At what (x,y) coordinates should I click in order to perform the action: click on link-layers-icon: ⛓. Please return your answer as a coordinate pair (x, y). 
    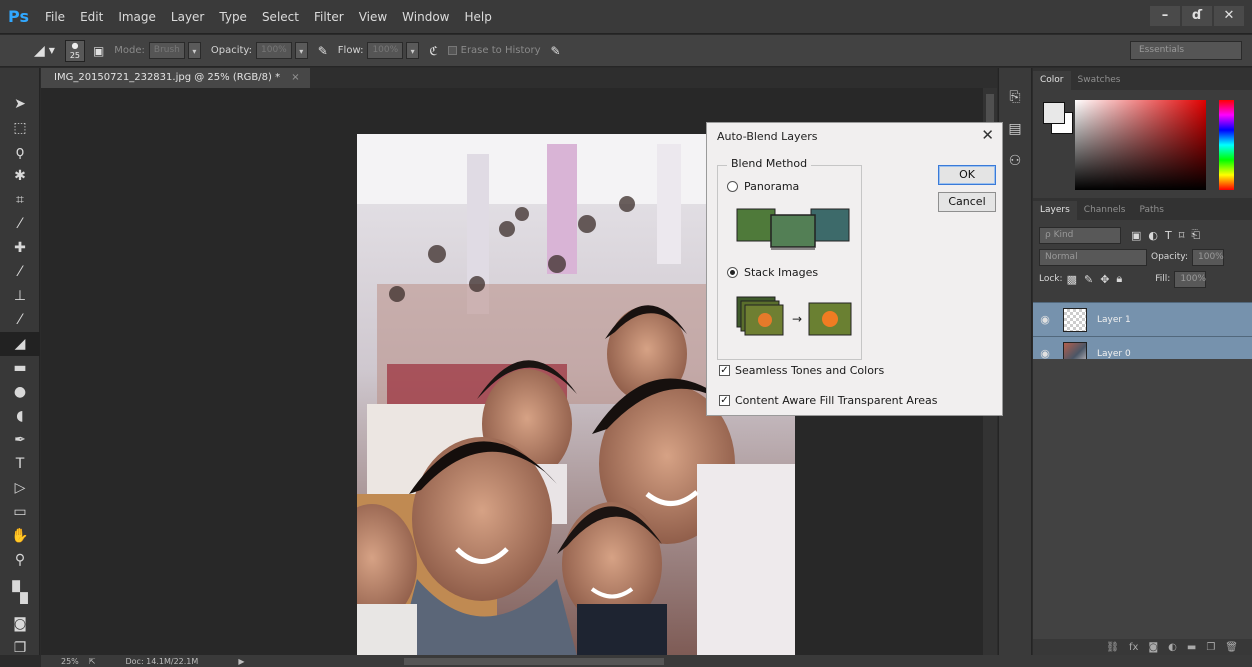
    Looking at the image, I should click on (1112, 647).